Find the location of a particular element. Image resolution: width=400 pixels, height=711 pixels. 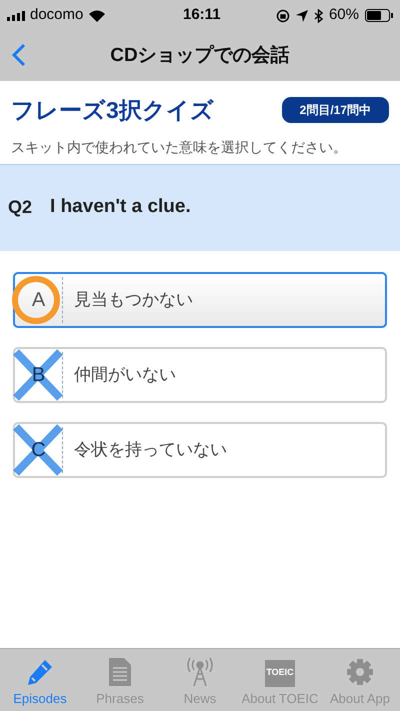

signal-icon is located at coordinates (17, 15).